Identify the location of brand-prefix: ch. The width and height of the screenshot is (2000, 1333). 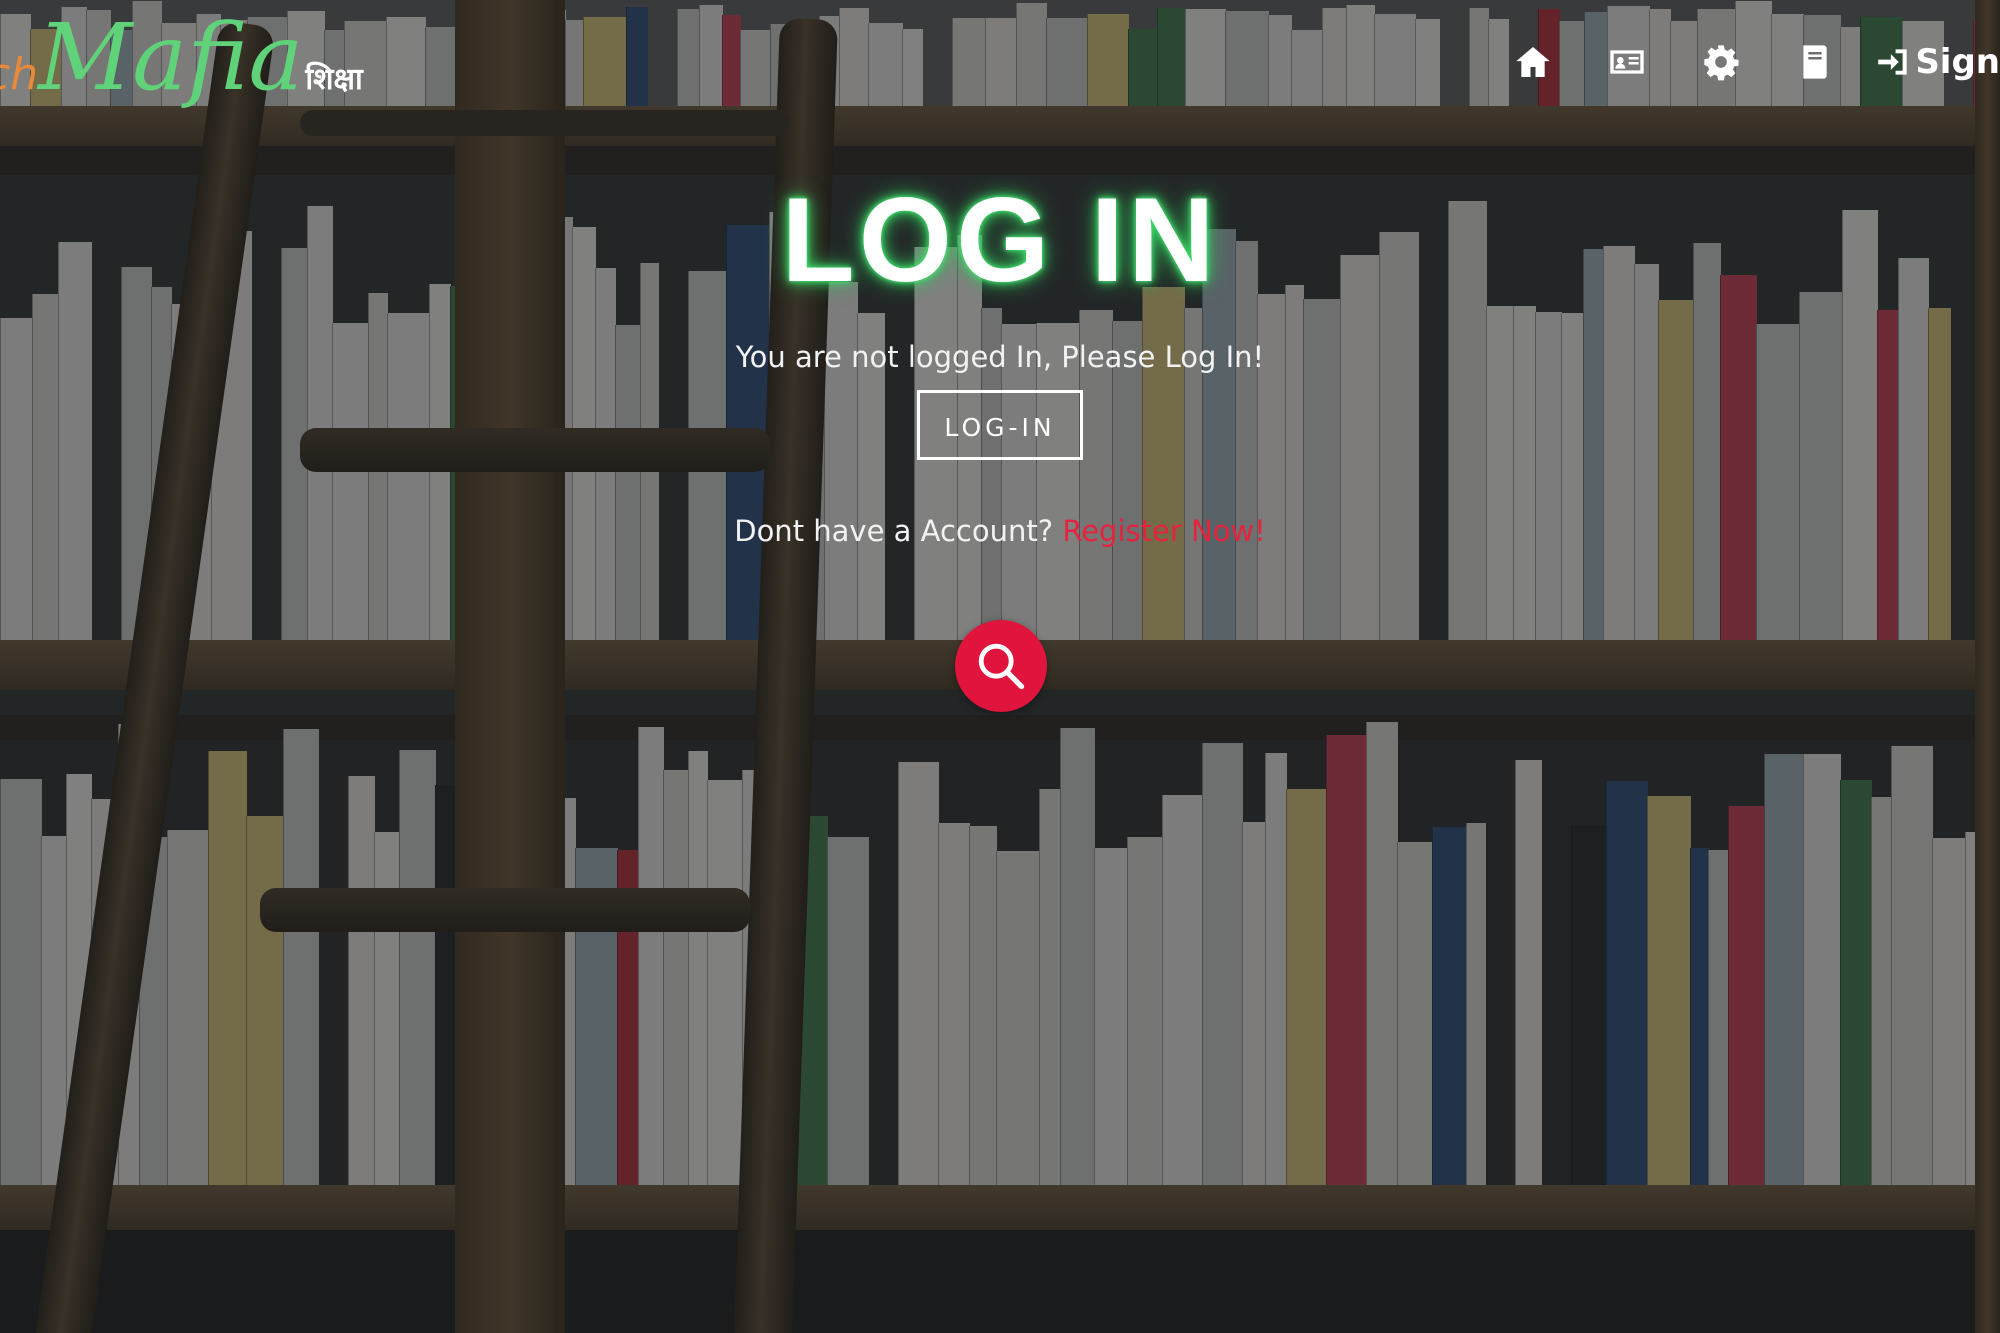
(19, 74).